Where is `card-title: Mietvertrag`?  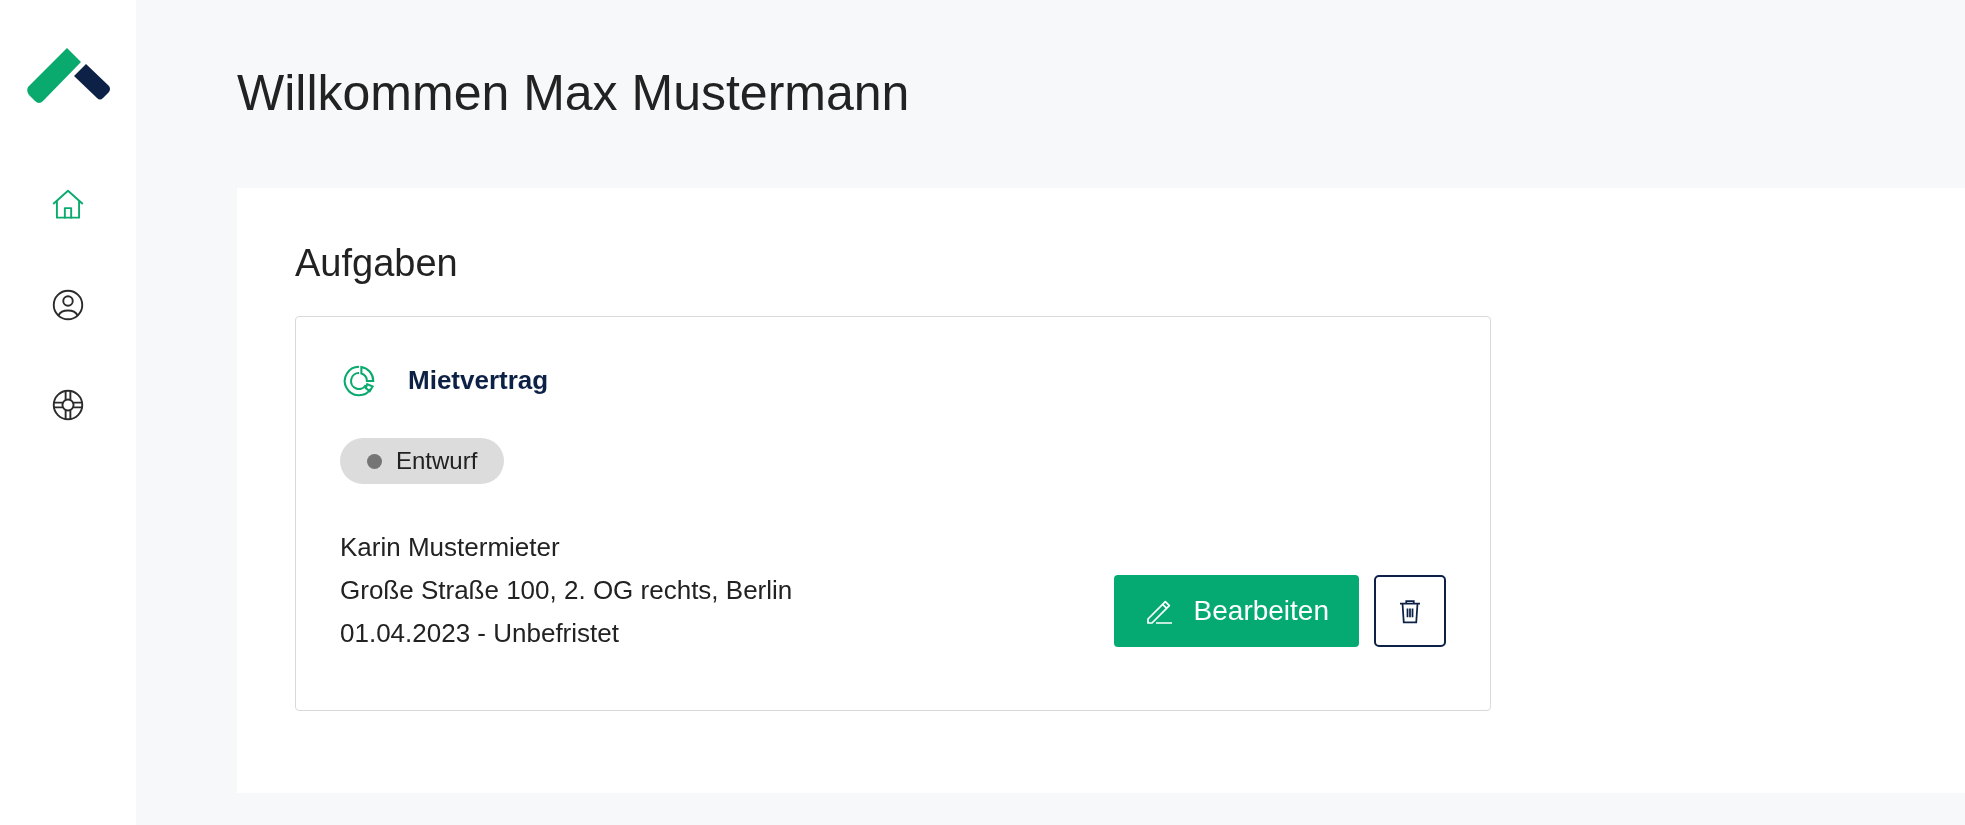
card-title: Mietvertrag is located at coordinates (478, 380).